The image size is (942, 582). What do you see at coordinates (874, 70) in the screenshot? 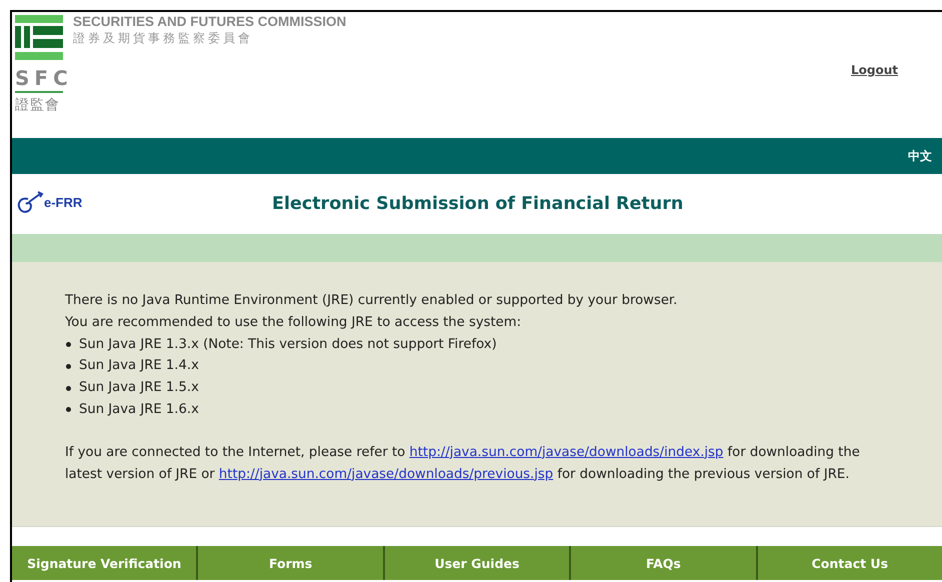
I see `logout-link: Logout` at bounding box center [874, 70].